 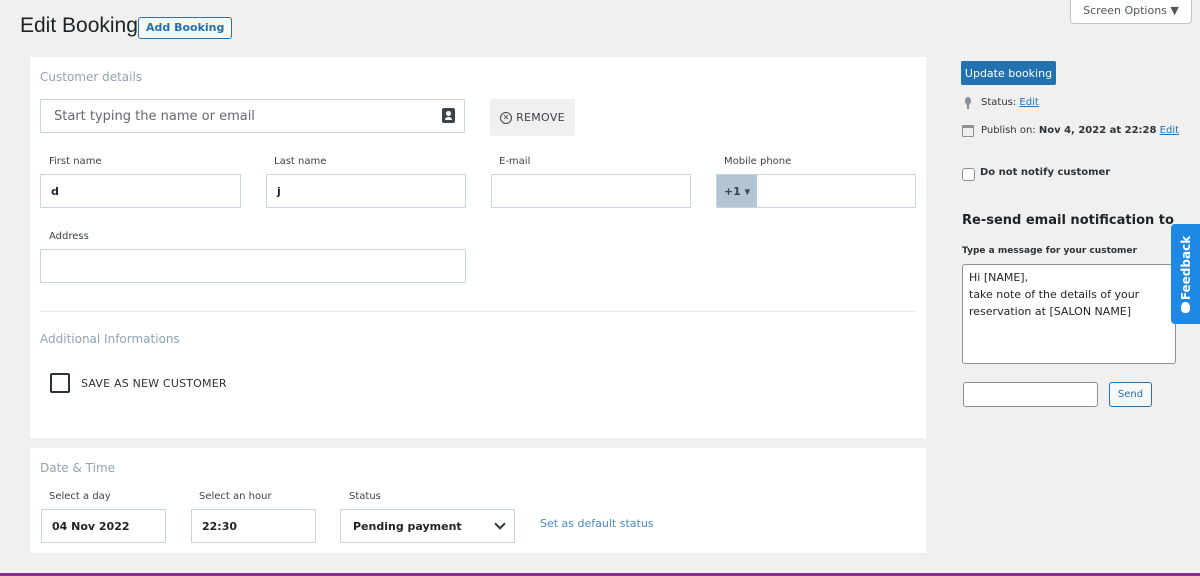 What do you see at coordinates (154, 383) in the screenshot?
I see `save-as-new-customer-label: SAVE AS NEW CUSTOMER` at bounding box center [154, 383].